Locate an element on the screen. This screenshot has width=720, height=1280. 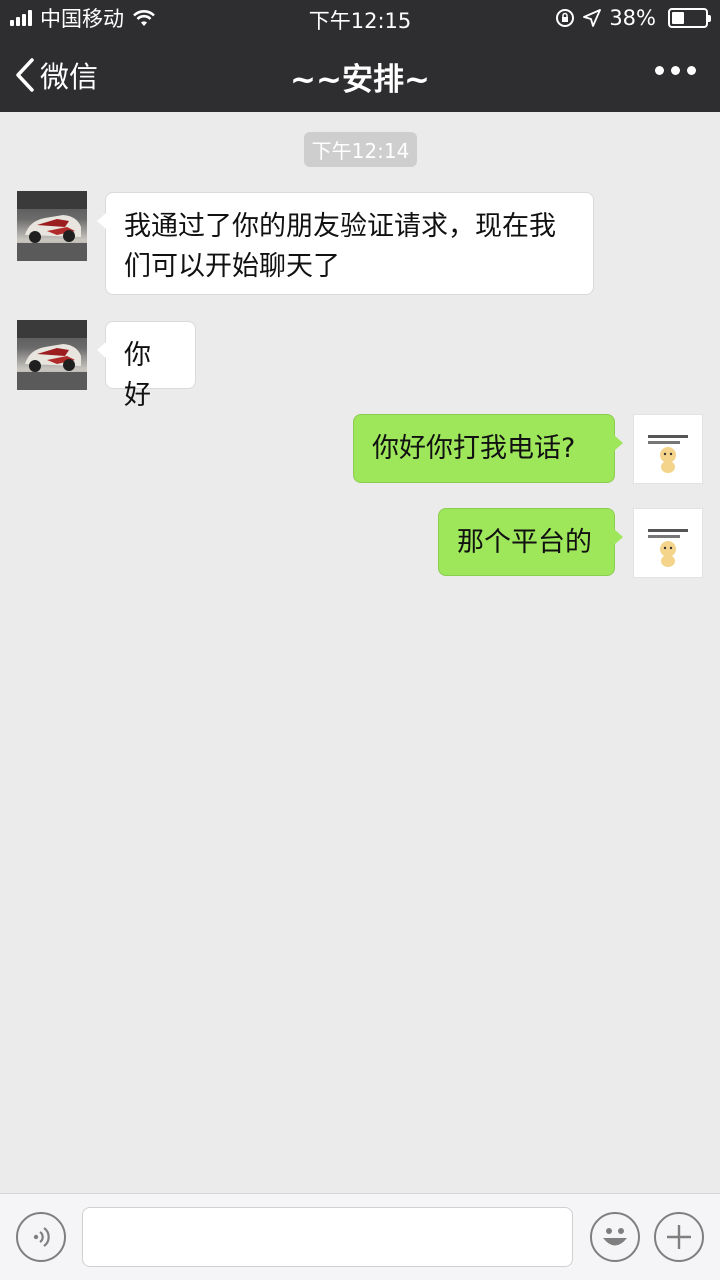
voice-icon is located at coordinates (41, 1237).